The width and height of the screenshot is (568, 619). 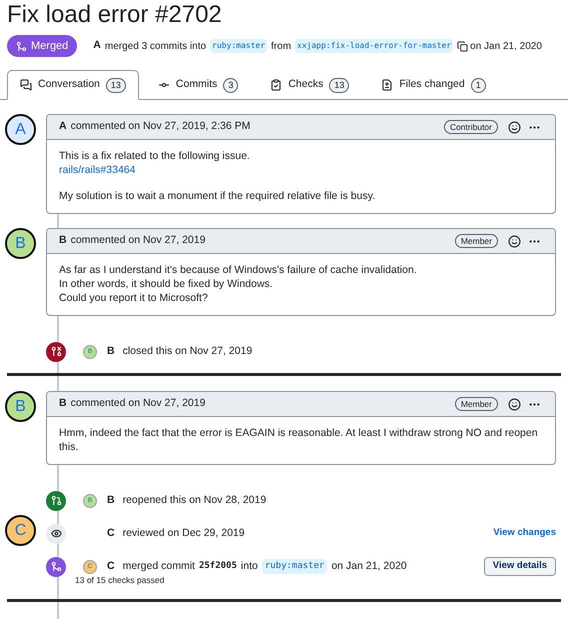 What do you see at coordinates (249, 566) in the screenshot?
I see `event-text: into` at bounding box center [249, 566].